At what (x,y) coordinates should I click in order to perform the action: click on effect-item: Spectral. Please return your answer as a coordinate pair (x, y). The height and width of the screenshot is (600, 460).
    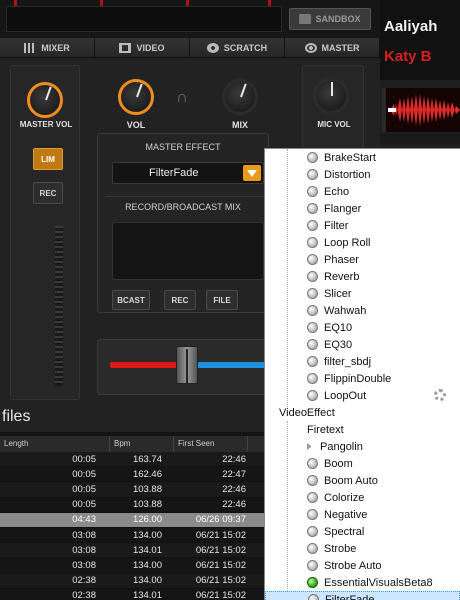
    Looking at the image, I should click on (362, 531).